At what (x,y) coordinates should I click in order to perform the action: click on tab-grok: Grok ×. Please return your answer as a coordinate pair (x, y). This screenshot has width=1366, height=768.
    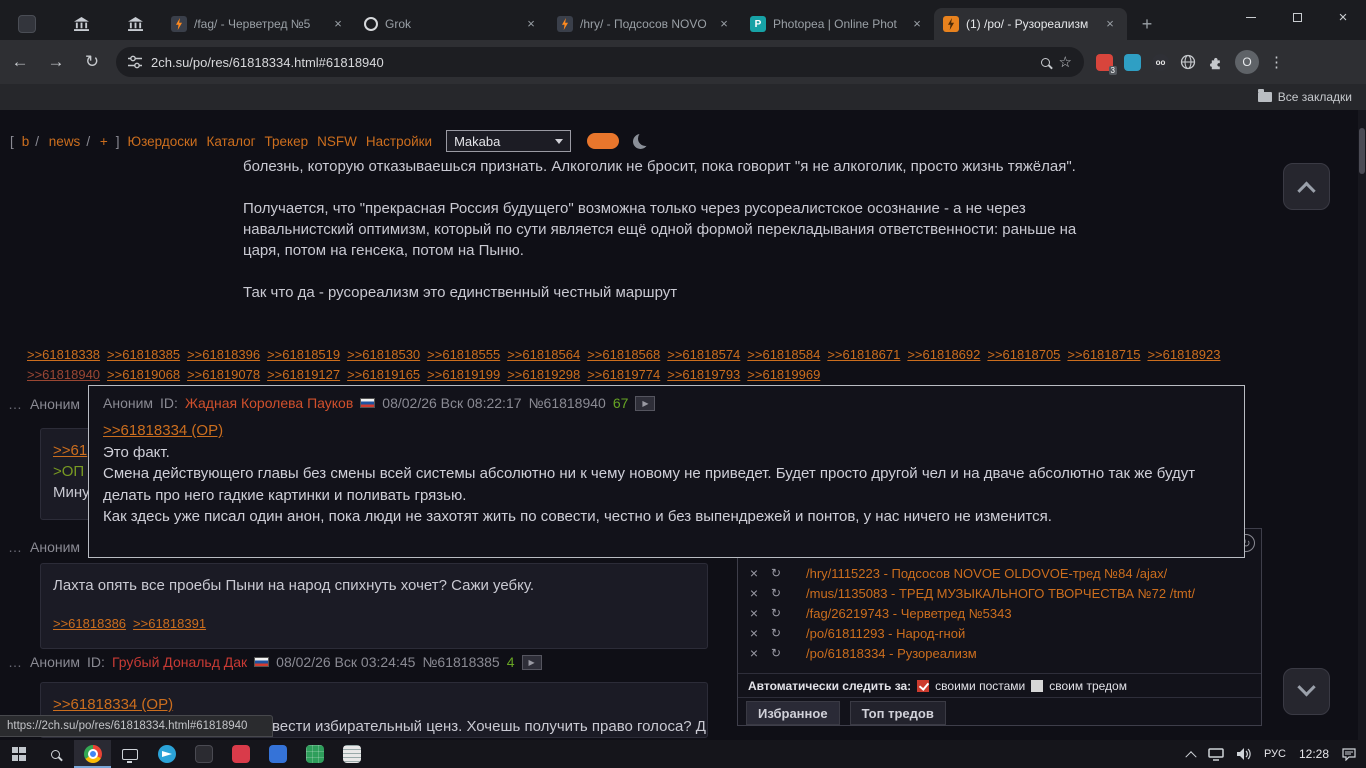
    Looking at the image, I should click on (451, 24).